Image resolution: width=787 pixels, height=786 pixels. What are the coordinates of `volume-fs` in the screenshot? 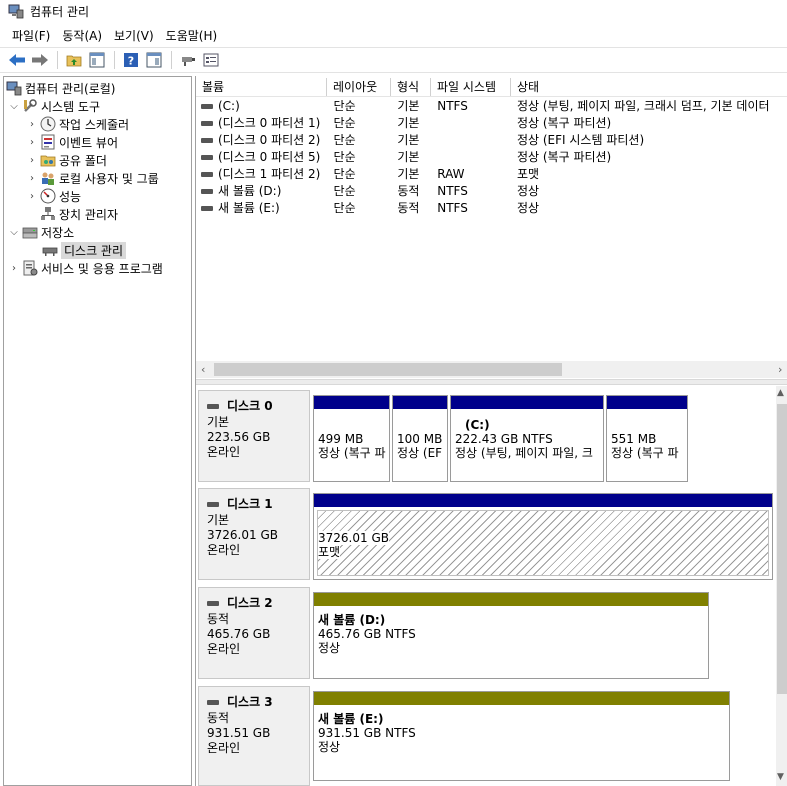 It's located at (469, 140).